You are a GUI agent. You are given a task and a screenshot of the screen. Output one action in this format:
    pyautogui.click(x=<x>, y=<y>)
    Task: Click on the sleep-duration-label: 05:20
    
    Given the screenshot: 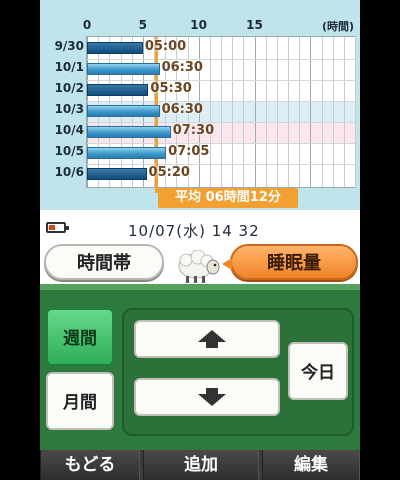 What is the action you would take?
    pyautogui.click(x=169, y=172)
    